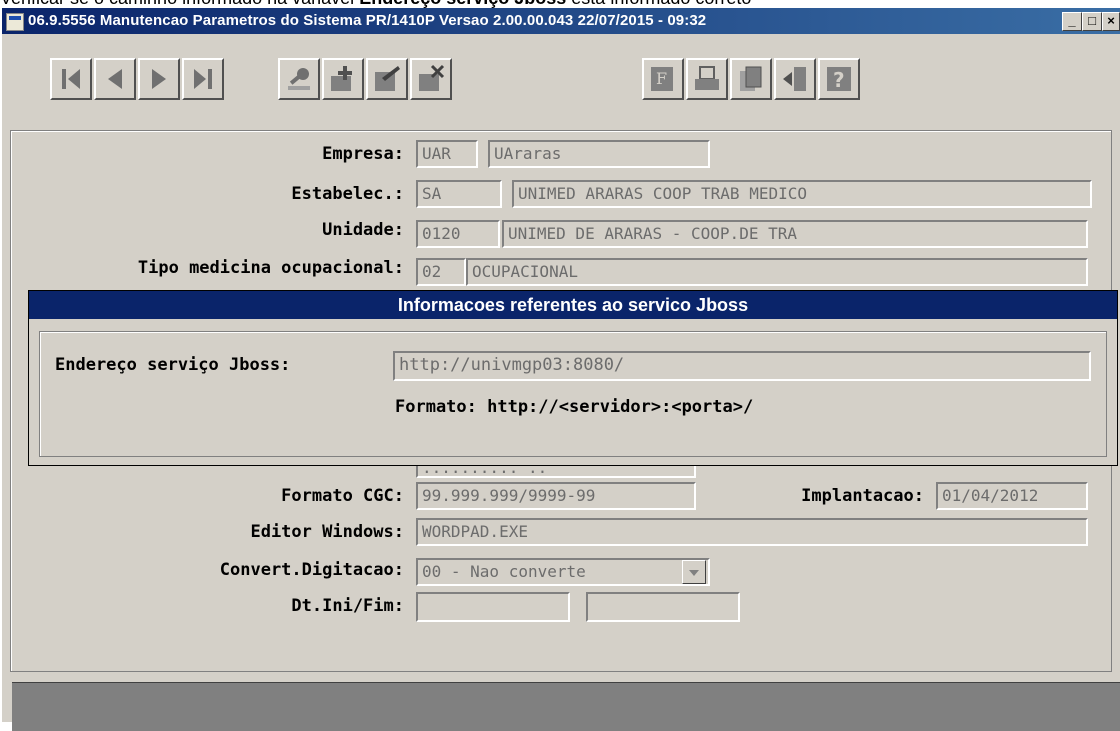 The width and height of the screenshot is (1120, 731). I want to click on last-record-button, so click(203, 79).